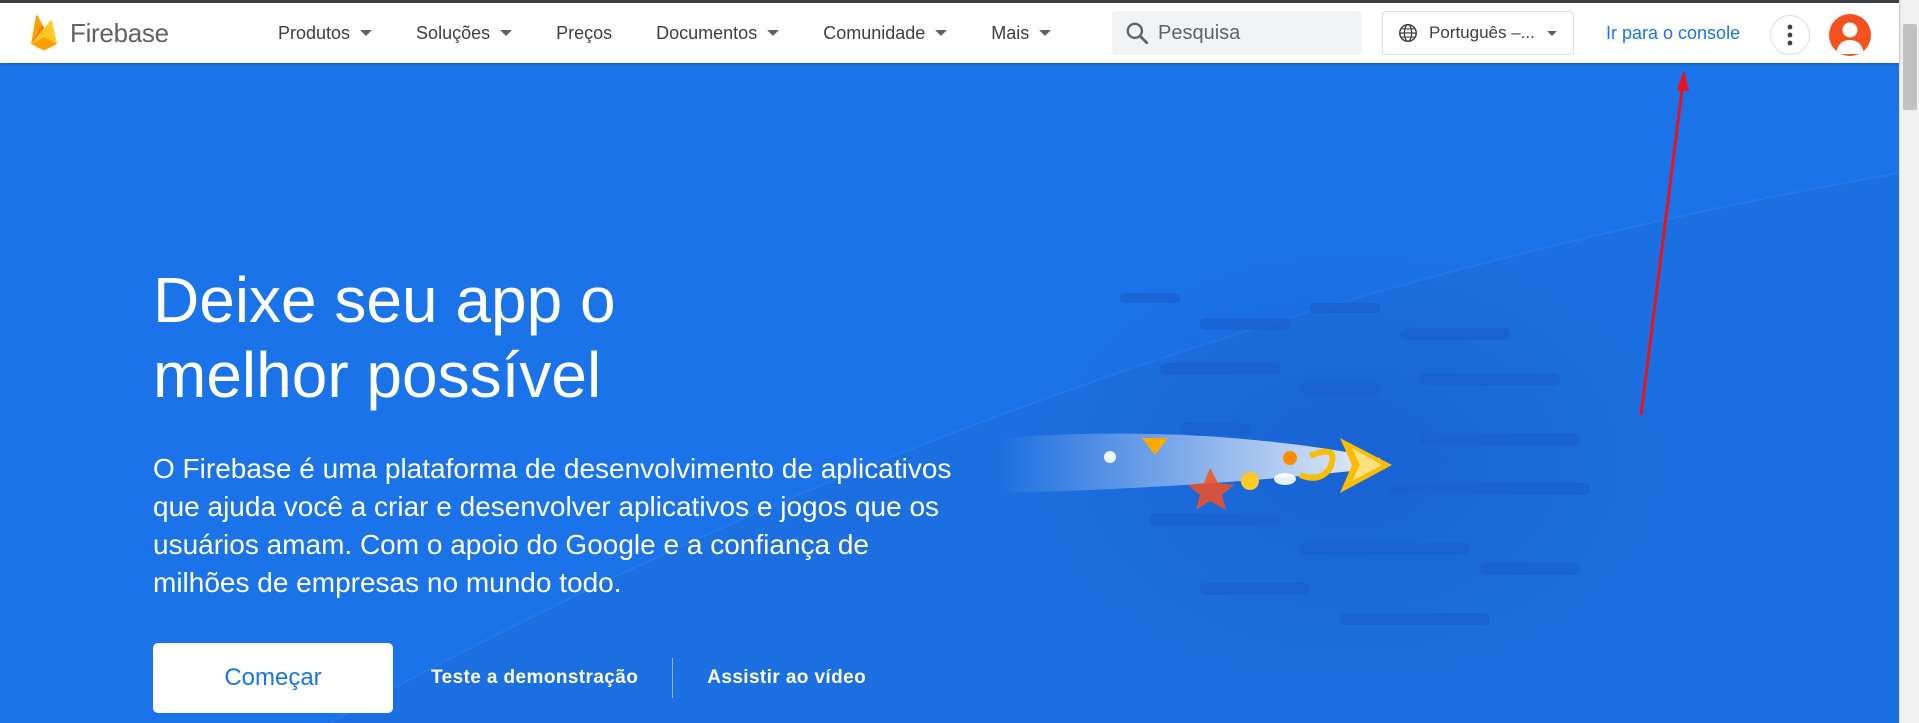 Image resolution: width=1919 pixels, height=723 pixels. What do you see at coordinates (673, 678) in the screenshot?
I see `cta-divider` at bounding box center [673, 678].